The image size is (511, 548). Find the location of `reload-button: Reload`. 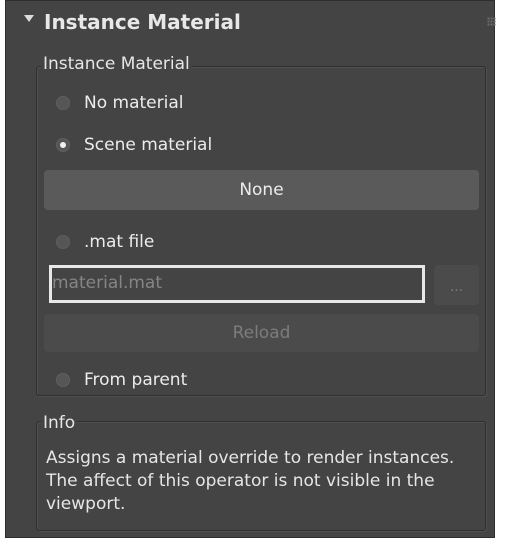

reload-button: Reload is located at coordinates (261, 333).